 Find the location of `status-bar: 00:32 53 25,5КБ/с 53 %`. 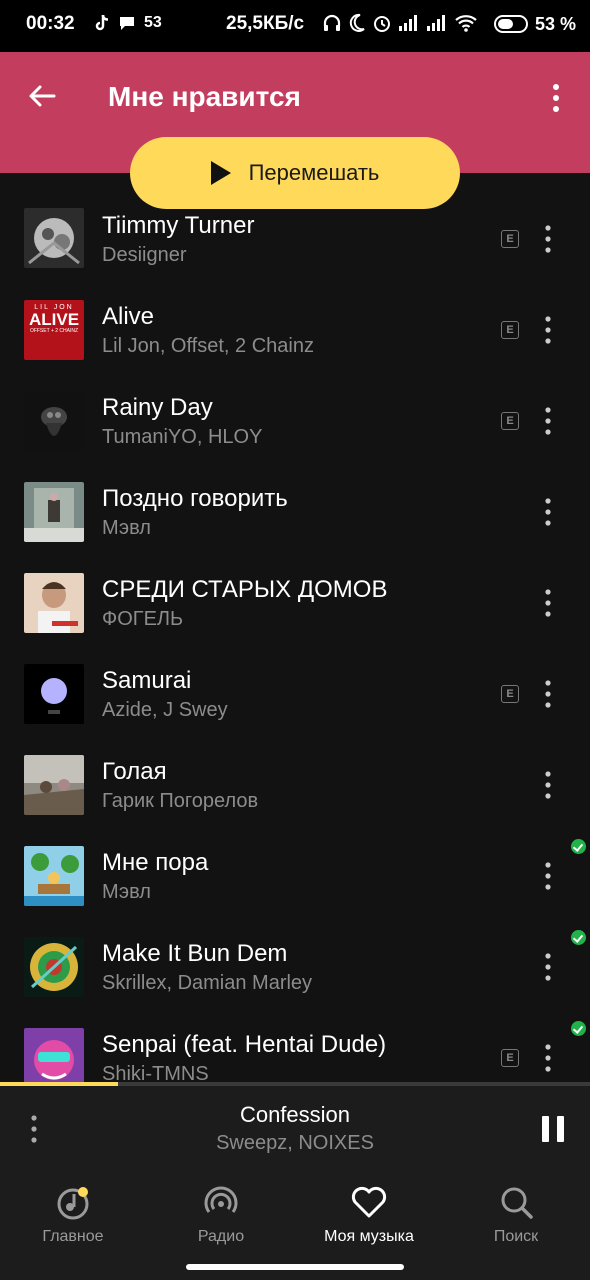

status-bar: 00:32 53 25,5КБ/с 53 % is located at coordinates (295, 26).